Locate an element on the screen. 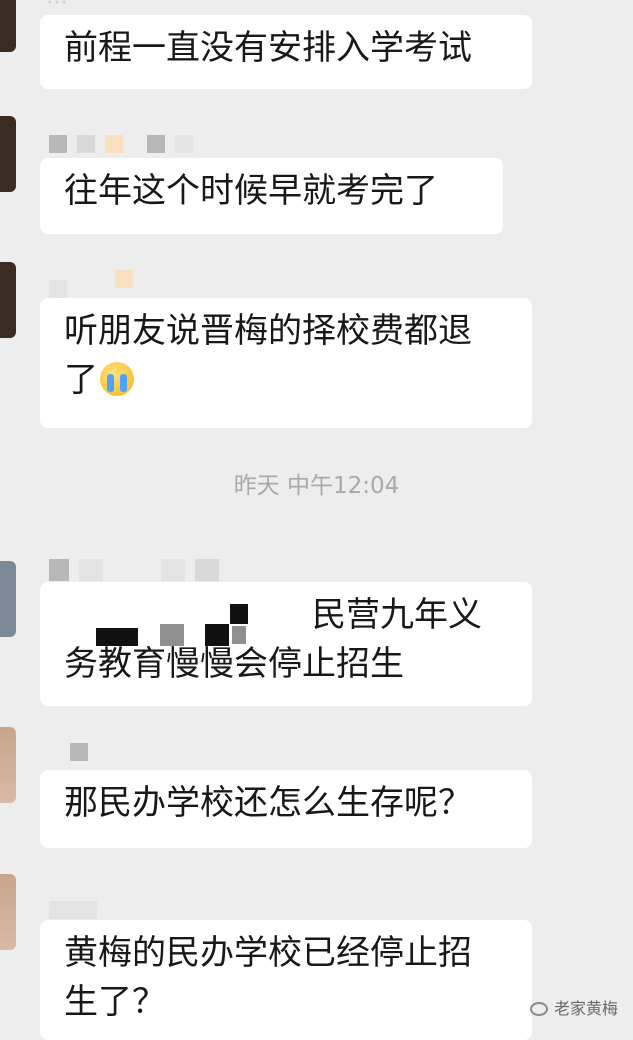  message-bubble: 黄梅的民办学校已经停止招 生了？ is located at coordinates (286, 980).